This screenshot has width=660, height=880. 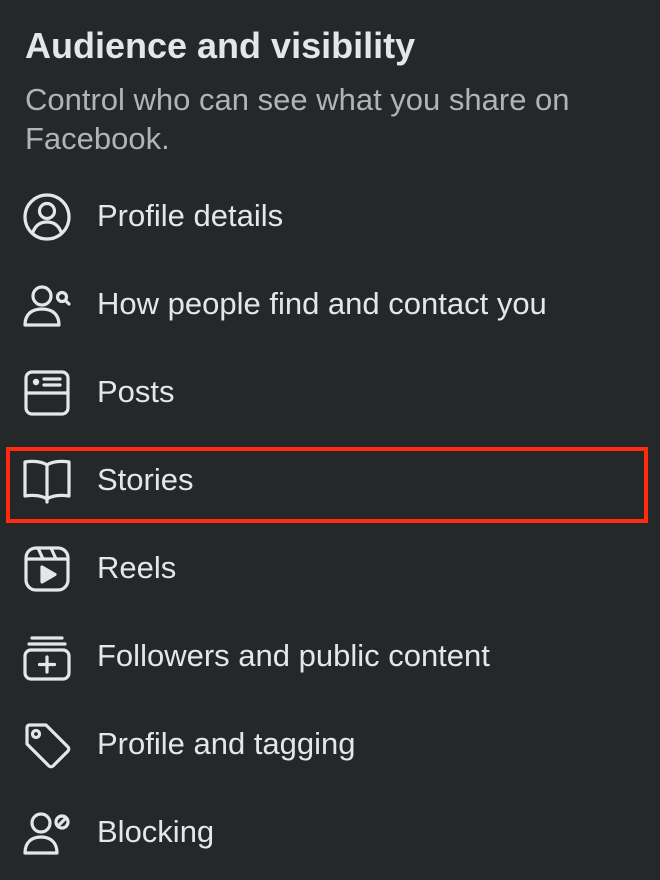 What do you see at coordinates (330, 392) in the screenshot?
I see `menu-item-posts: Posts` at bounding box center [330, 392].